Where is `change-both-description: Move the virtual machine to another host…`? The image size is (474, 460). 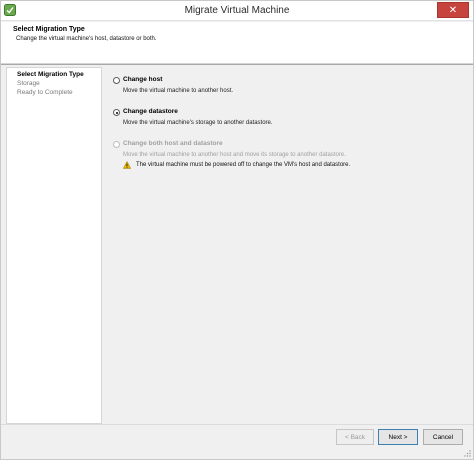
change-both-description: Move the virtual machine to another host… is located at coordinates (234, 155).